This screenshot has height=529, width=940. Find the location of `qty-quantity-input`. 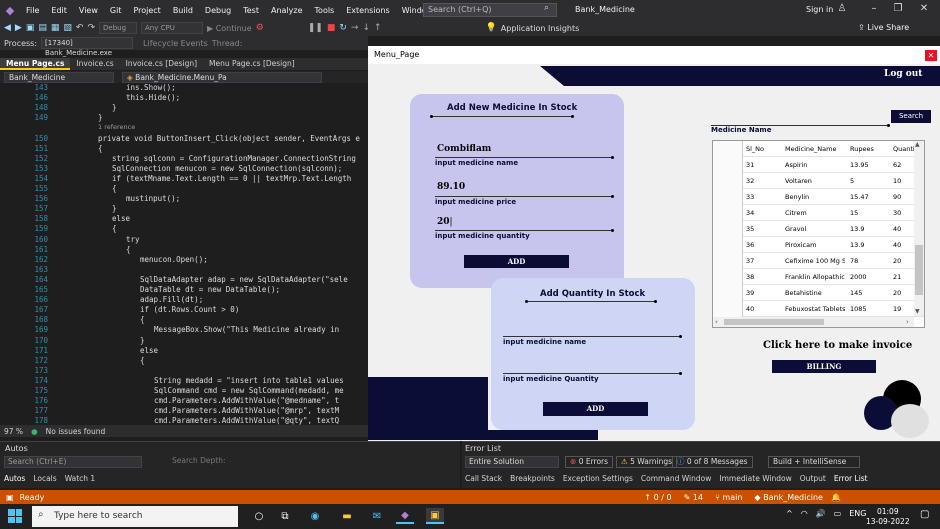

qty-quantity-input is located at coordinates (592, 373).